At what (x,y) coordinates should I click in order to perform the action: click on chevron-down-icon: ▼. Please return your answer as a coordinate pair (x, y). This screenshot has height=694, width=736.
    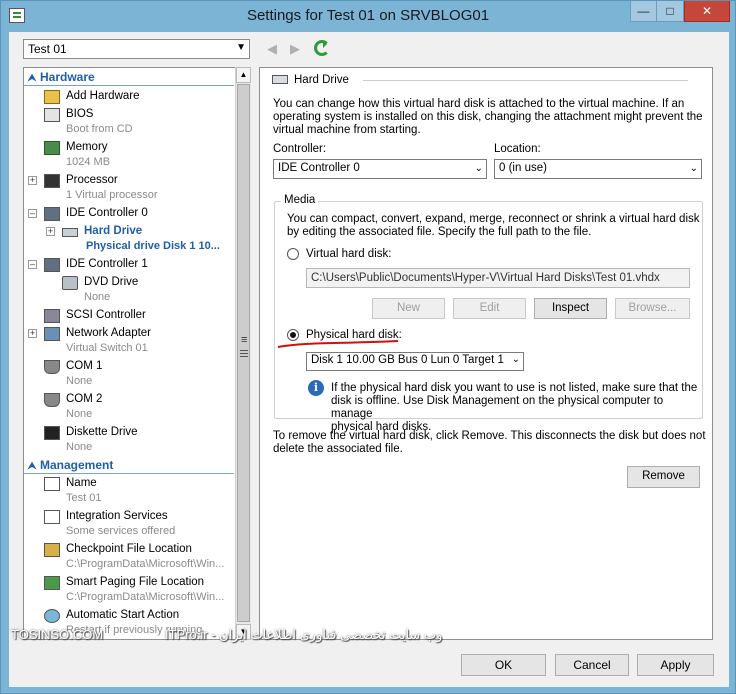
    Looking at the image, I should click on (241, 47).